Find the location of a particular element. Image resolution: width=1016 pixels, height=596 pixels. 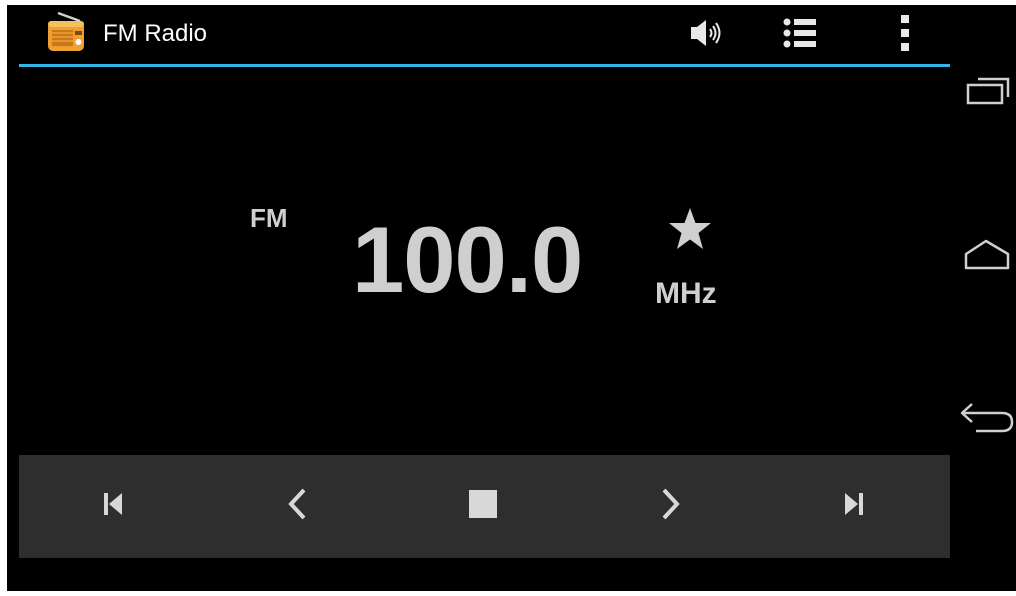

seek-up-button is located at coordinates (671, 506).